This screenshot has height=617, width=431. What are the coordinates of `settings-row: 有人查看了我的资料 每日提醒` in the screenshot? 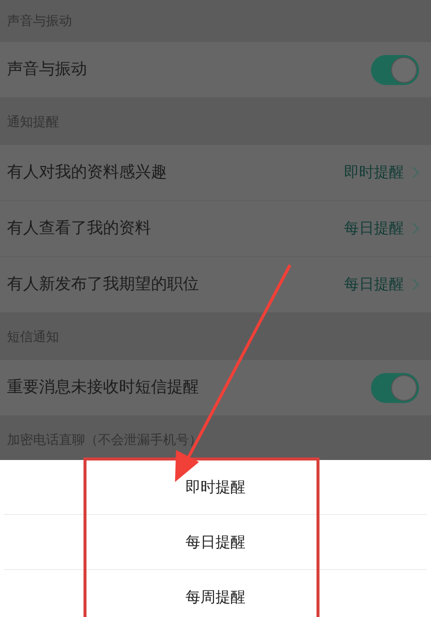 It's located at (215, 229).